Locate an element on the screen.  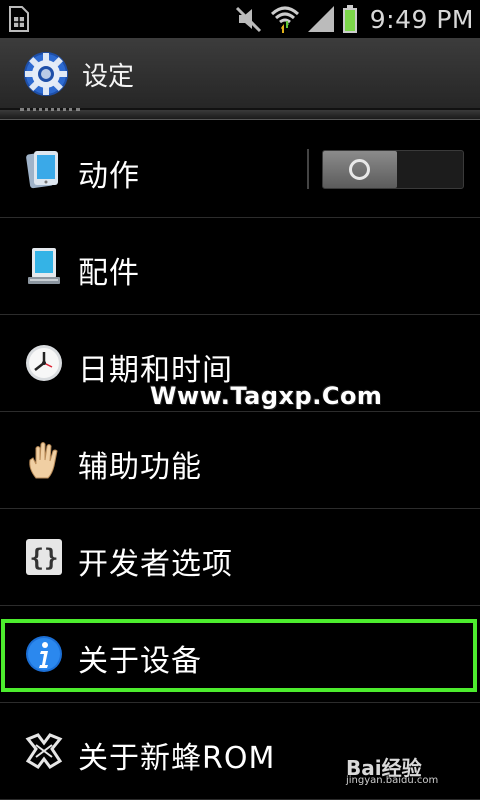
action-bar: 设定 is located at coordinates (240, 74).